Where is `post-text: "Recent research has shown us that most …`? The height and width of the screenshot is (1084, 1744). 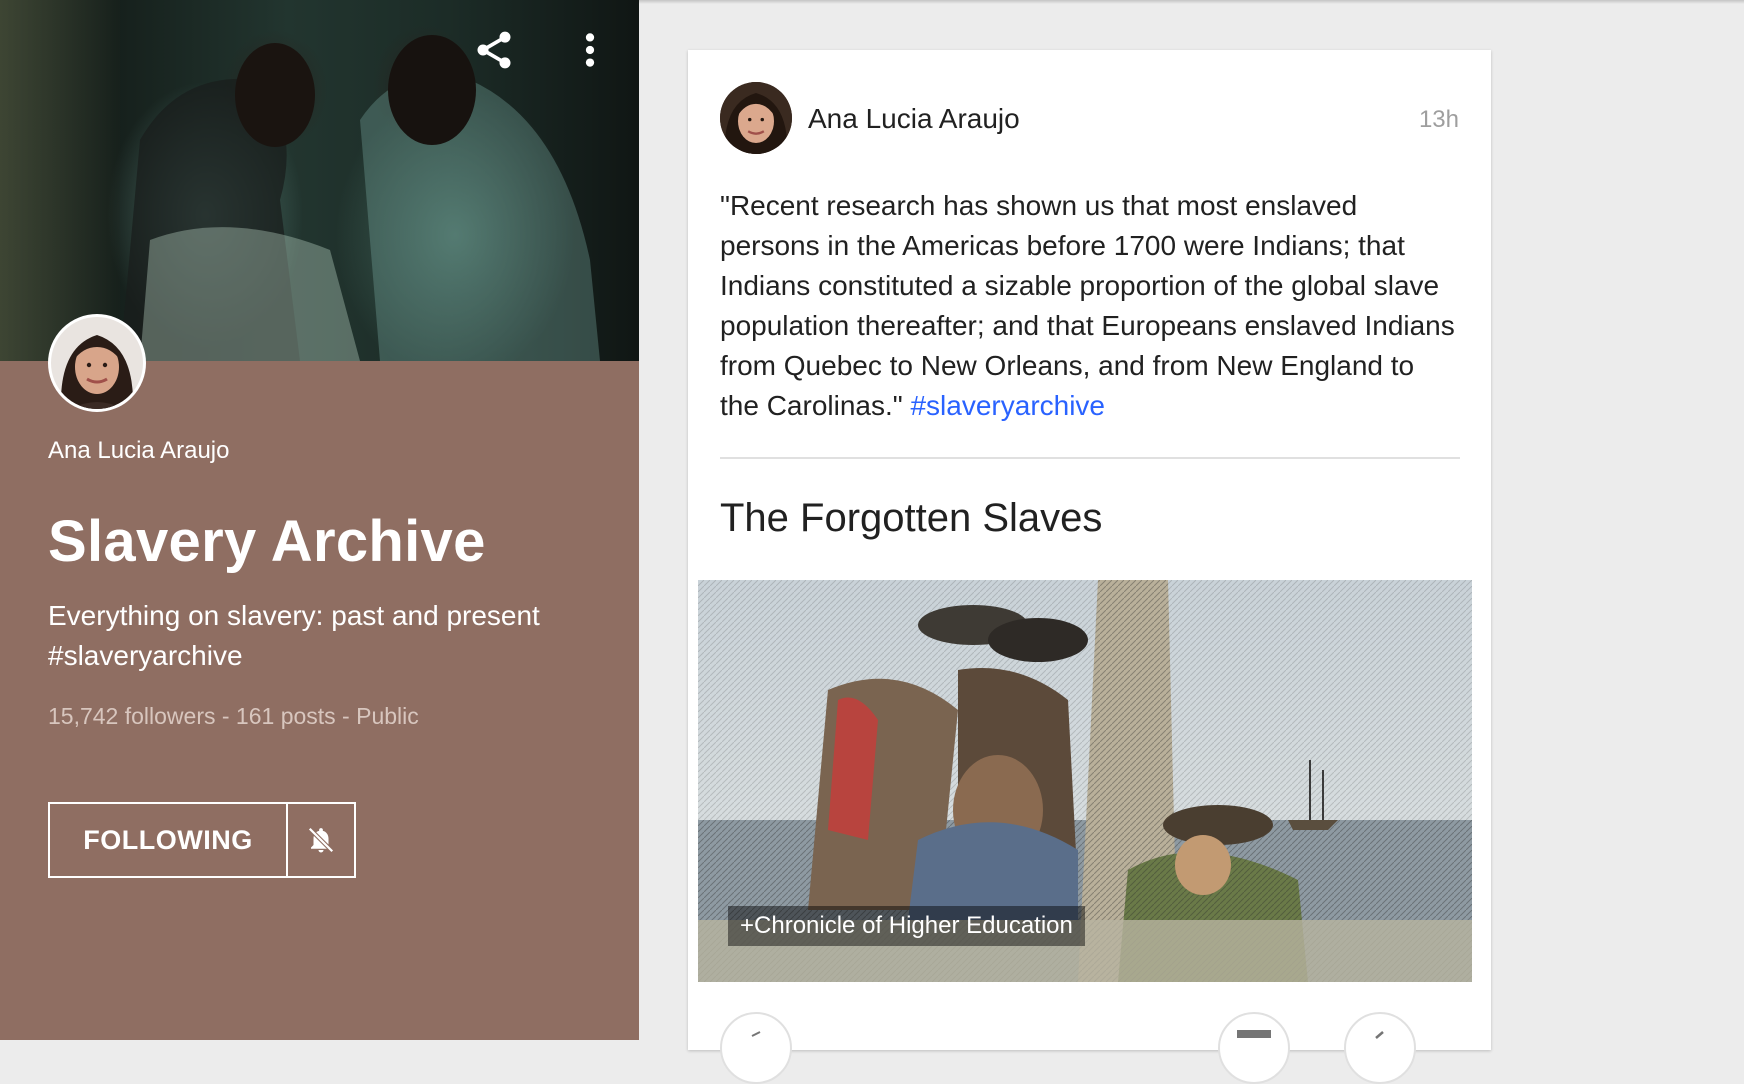
post-text: "Recent research has shown us that most … is located at coordinates (1087, 305).